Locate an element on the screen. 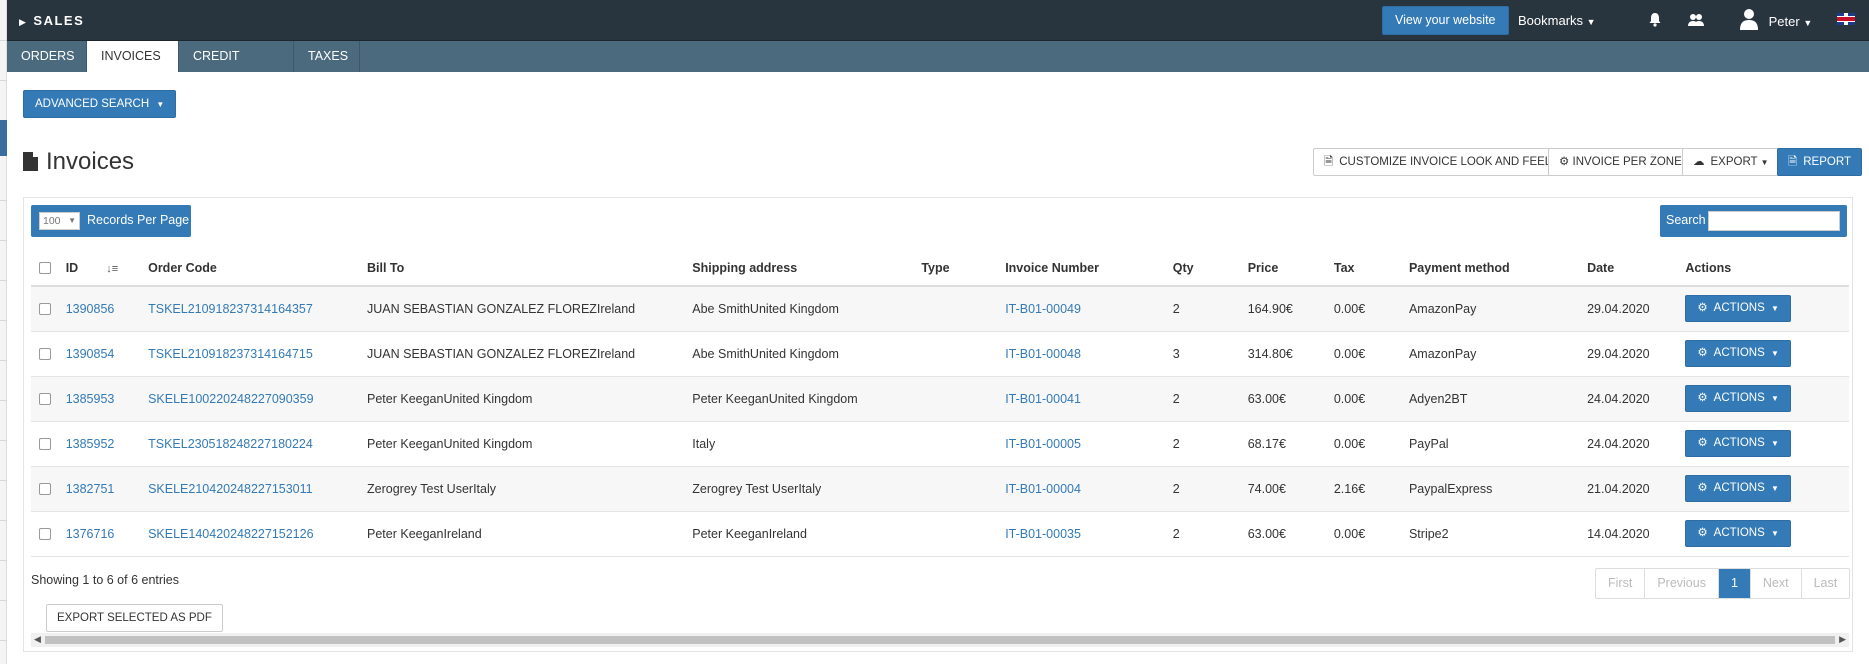  page-next: Next is located at coordinates (1776, 583).